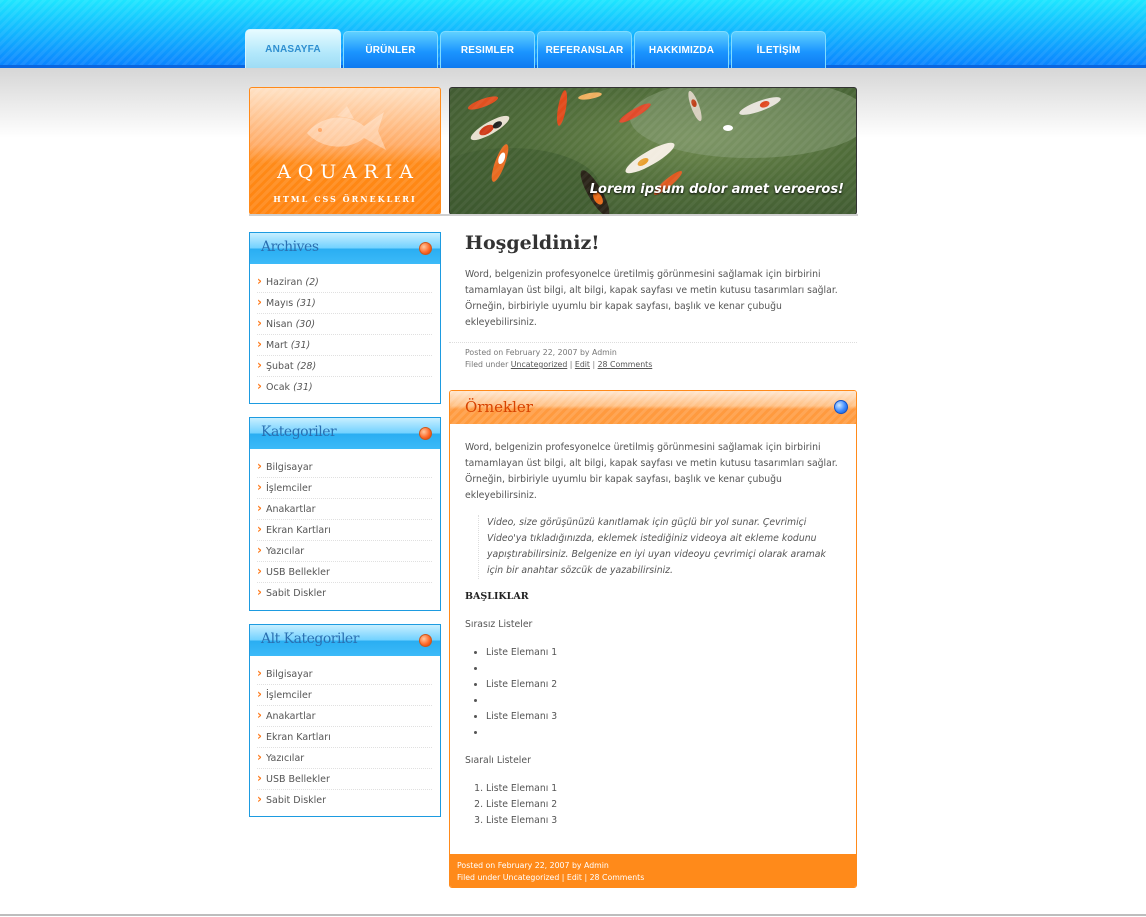  What do you see at coordinates (346, 128) in the screenshot?
I see `fish-logo-icon` at bounding box center [346, 128].